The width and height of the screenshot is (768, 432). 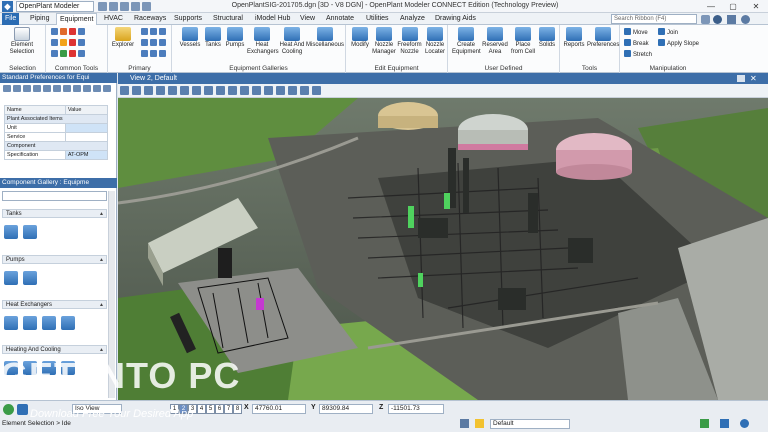 I want to click on minimize-button: —, so click(x=711, y=6).